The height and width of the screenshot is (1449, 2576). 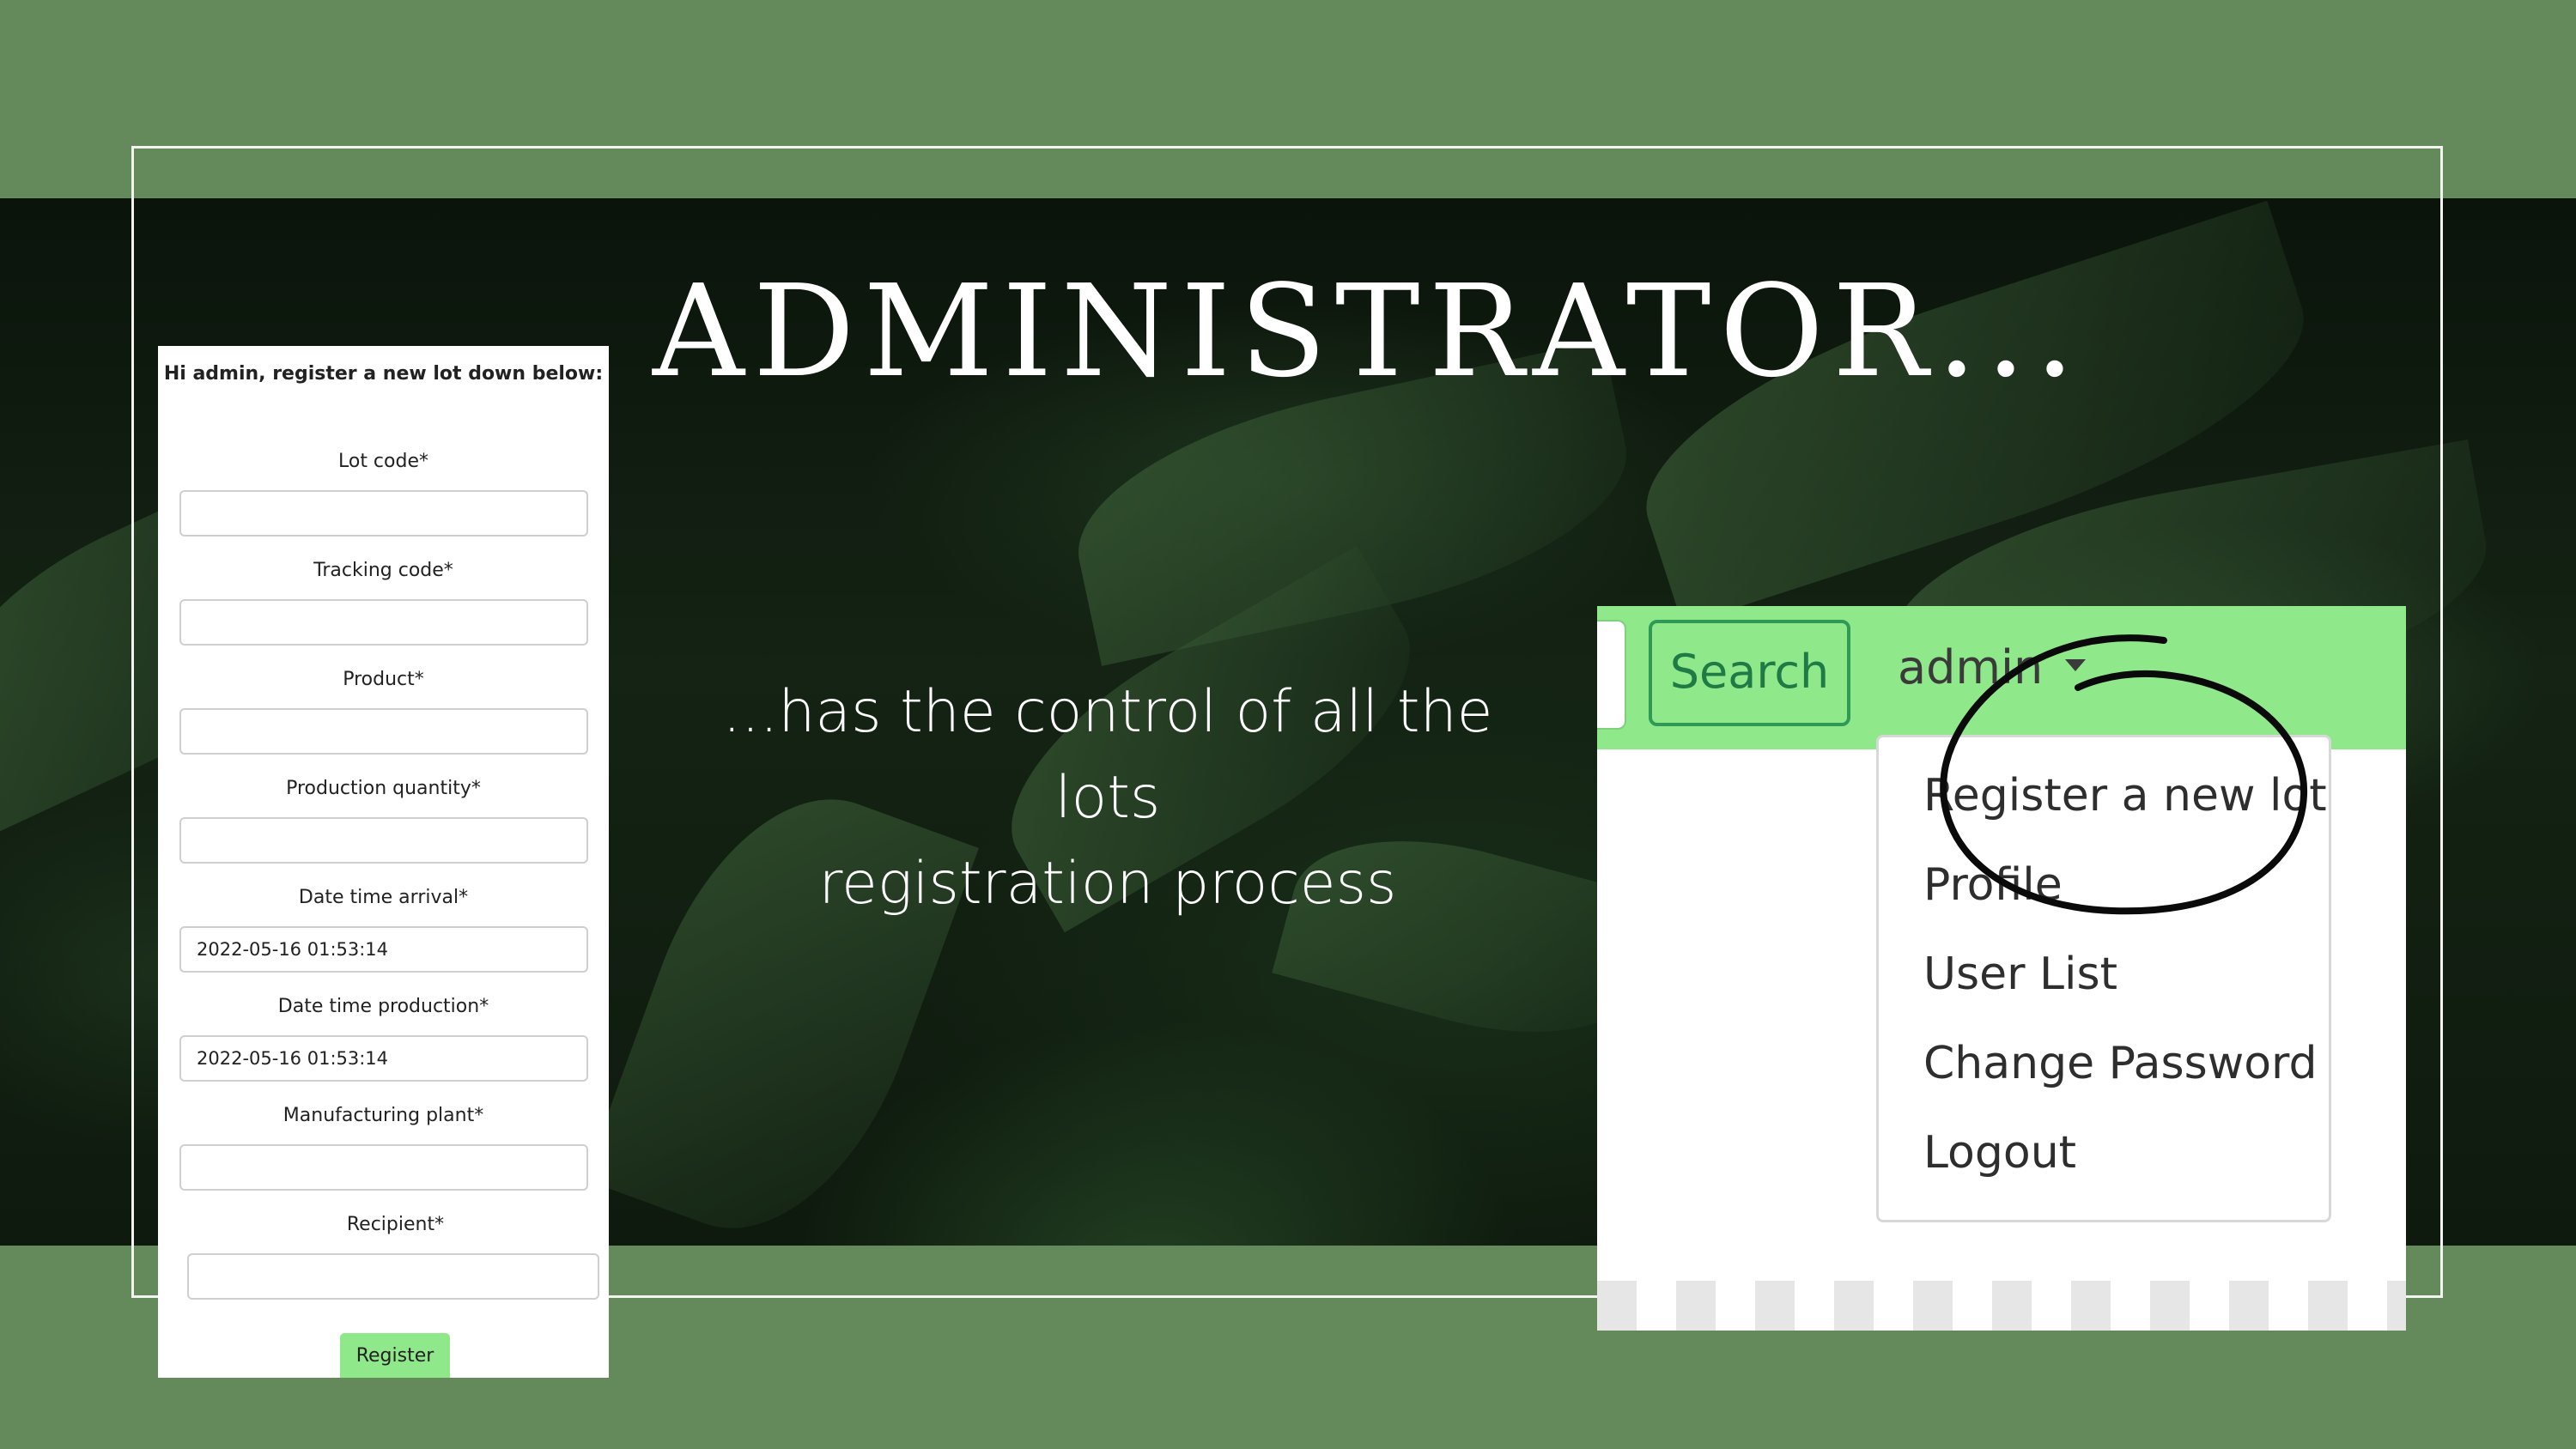 I want to click on search-input, so click(x=1612, y=675).